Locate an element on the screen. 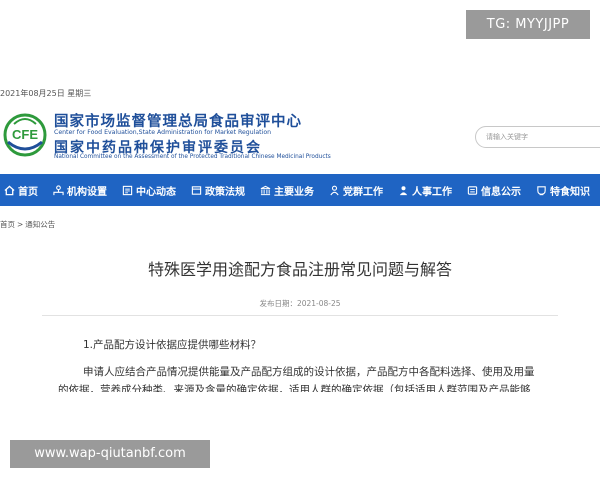  knowledge-icon is located at coordinates (541, 190).